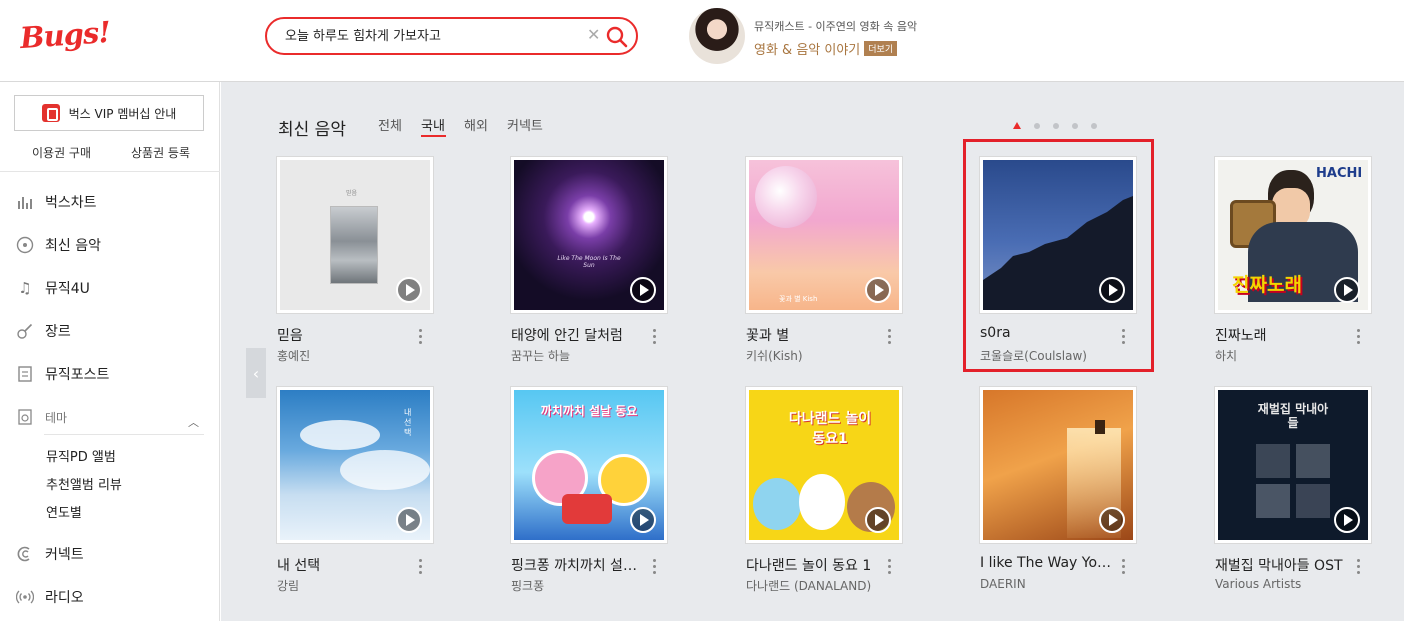 The height and width of the screenshot is (621, 1404). Describe the element at coordinates (25, 554) in the screenshot. I see `connect-icon` at that location.